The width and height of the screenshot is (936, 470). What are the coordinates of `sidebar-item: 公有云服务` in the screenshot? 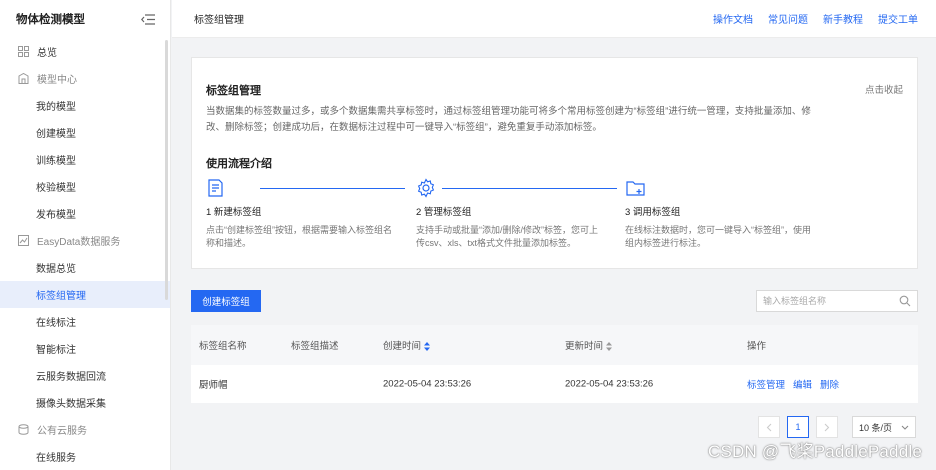 It's located at (85, 429).